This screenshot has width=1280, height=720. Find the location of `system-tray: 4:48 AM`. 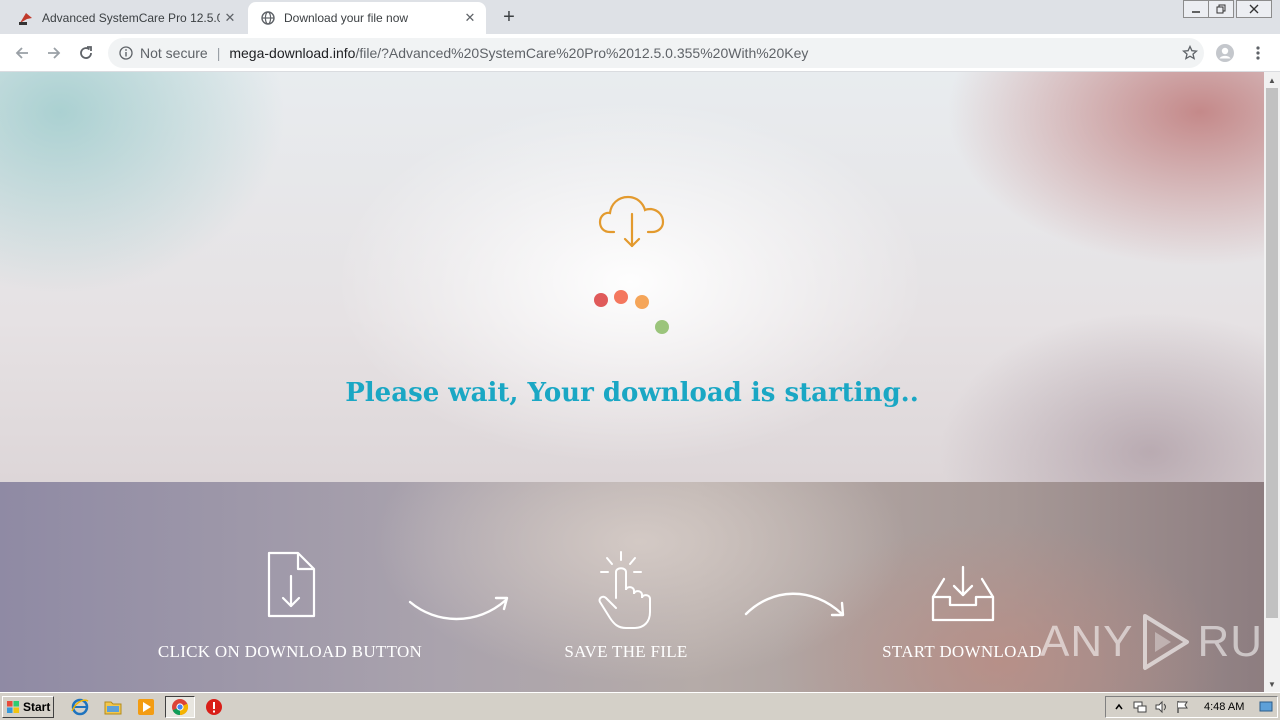

system-tray: 4:48 AM is located at coordinates (1191, 707).